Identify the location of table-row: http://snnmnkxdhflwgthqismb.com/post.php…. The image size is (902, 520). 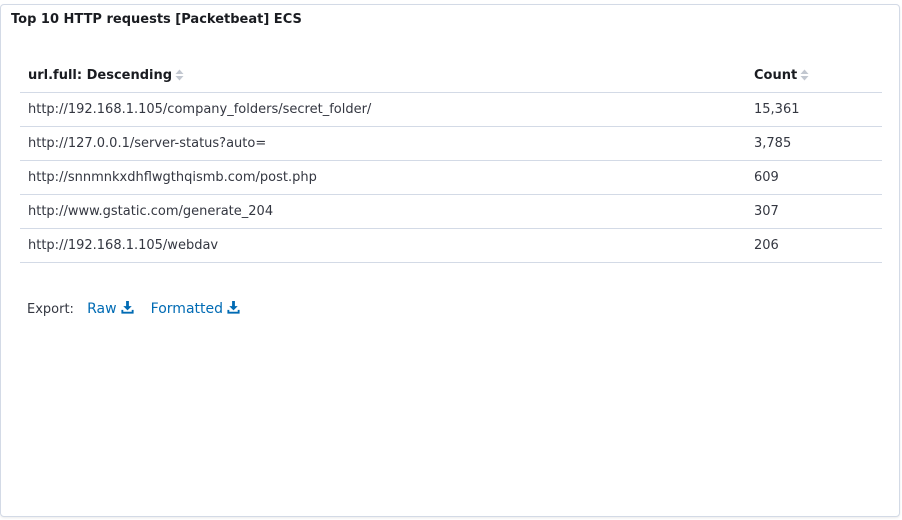
(451, 177).